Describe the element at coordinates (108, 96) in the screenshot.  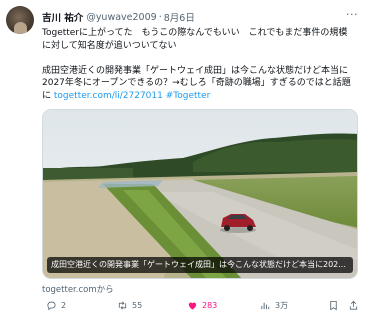
I see `togetter-link: togetter.com/li/2727011` at that location.